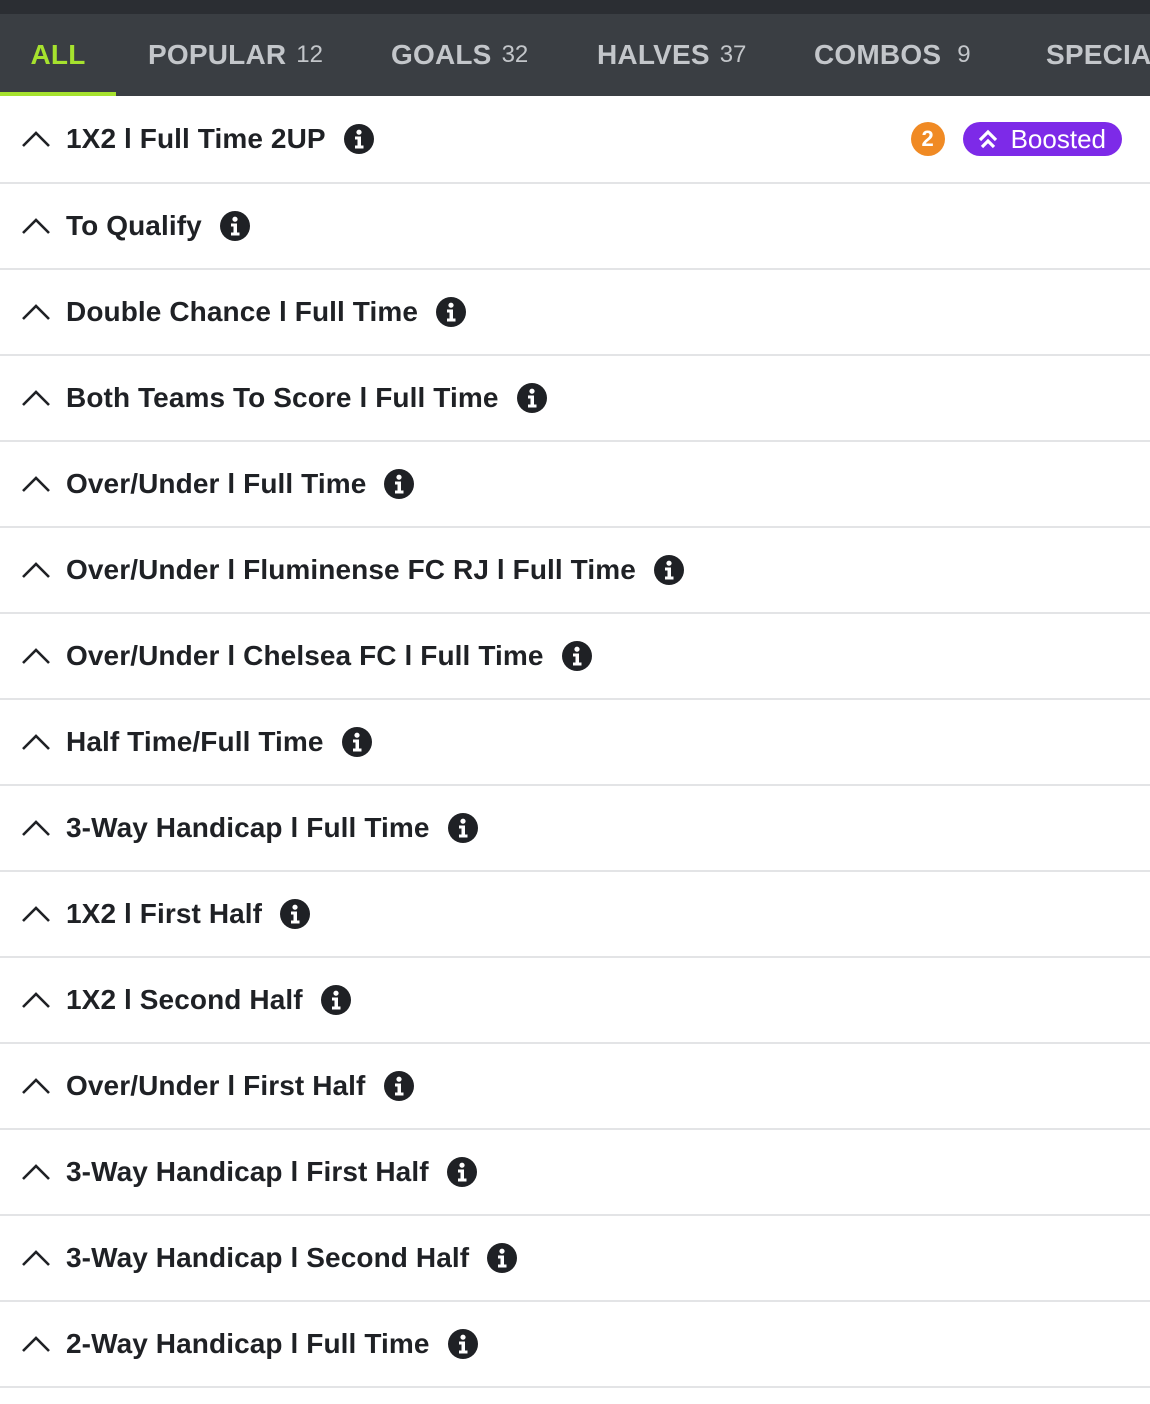  I want to click on market-row: Over/Under l Chelsea FC l Full Time, so click(575, 657).